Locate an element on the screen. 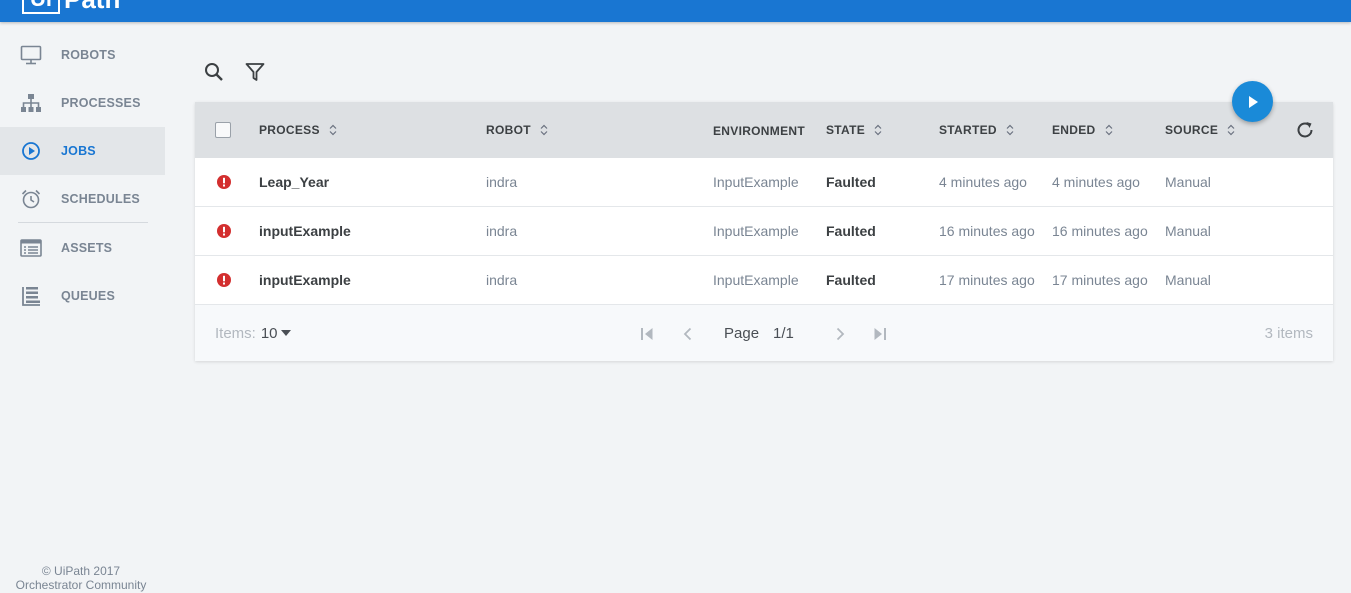  logo-text: Path is located at coordinates (92, 6).